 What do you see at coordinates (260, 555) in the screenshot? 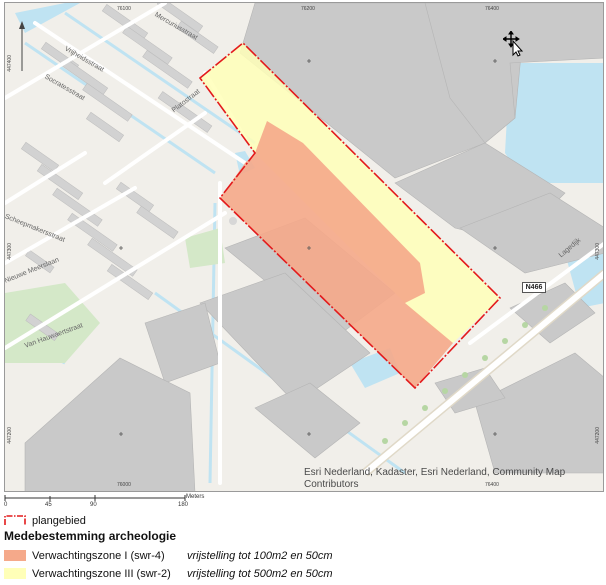
I see `zone-i-note: vrijstelling tot 100m2 en 50cm` at bounding box center [260, 555].